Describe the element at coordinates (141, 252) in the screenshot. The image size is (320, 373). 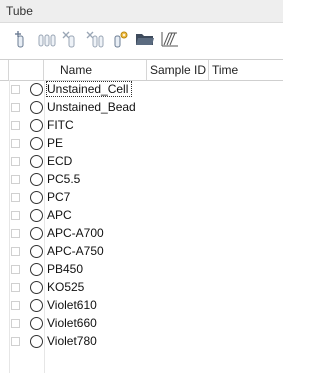
I see `table-row: APC-A750` at that location.